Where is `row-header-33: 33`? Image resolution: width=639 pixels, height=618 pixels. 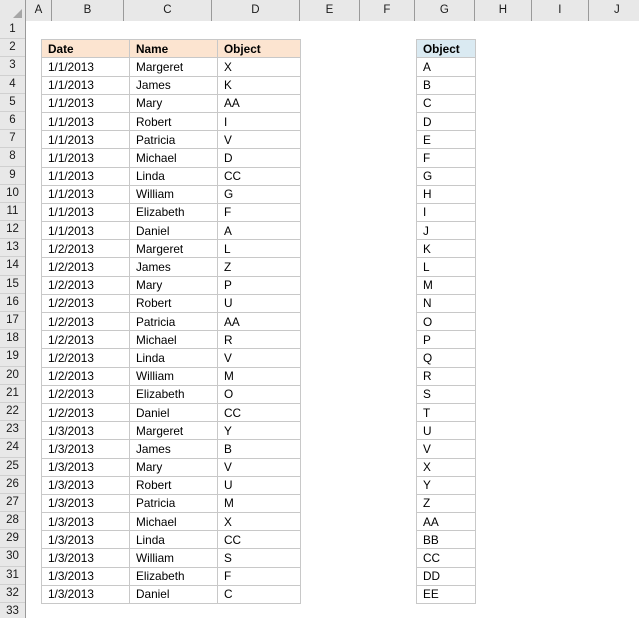
row-header-33: 33 is located at coordinates (12, 610).